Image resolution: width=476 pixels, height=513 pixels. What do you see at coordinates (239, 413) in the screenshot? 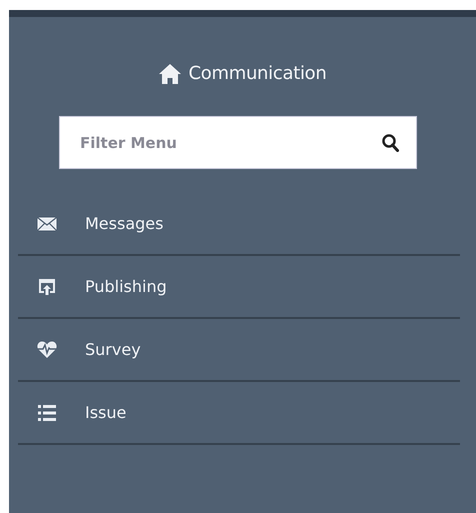
I see `menu-item: Issue` at bounding box center [239, 413].